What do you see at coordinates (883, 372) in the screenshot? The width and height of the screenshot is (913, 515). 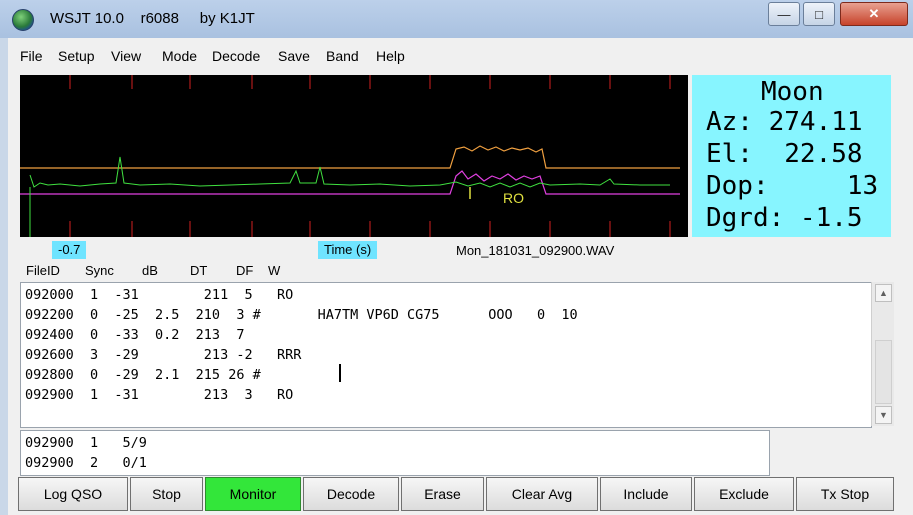 I see `scroll-thumb` at bounding box center [883, 372].